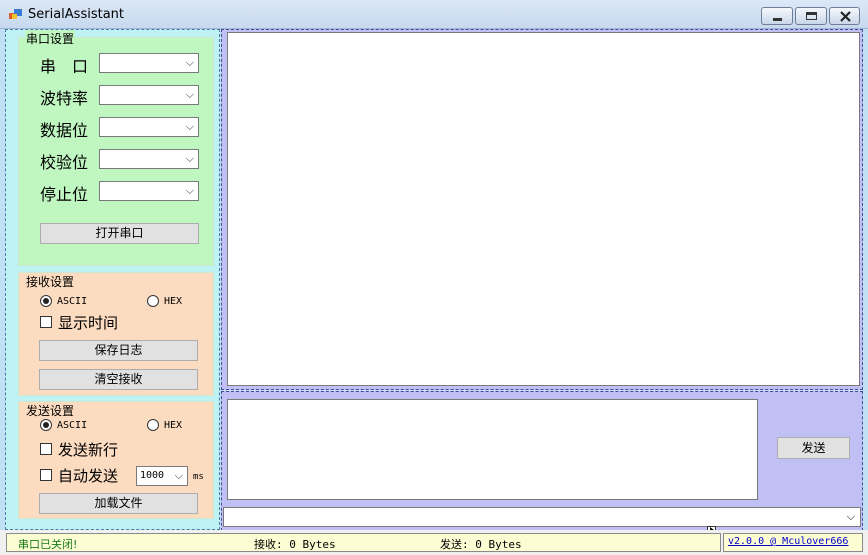 The height and width of the screenshot is (555, 868). I want to click on receive-settings-title: 接收设置, so click(50, 281).